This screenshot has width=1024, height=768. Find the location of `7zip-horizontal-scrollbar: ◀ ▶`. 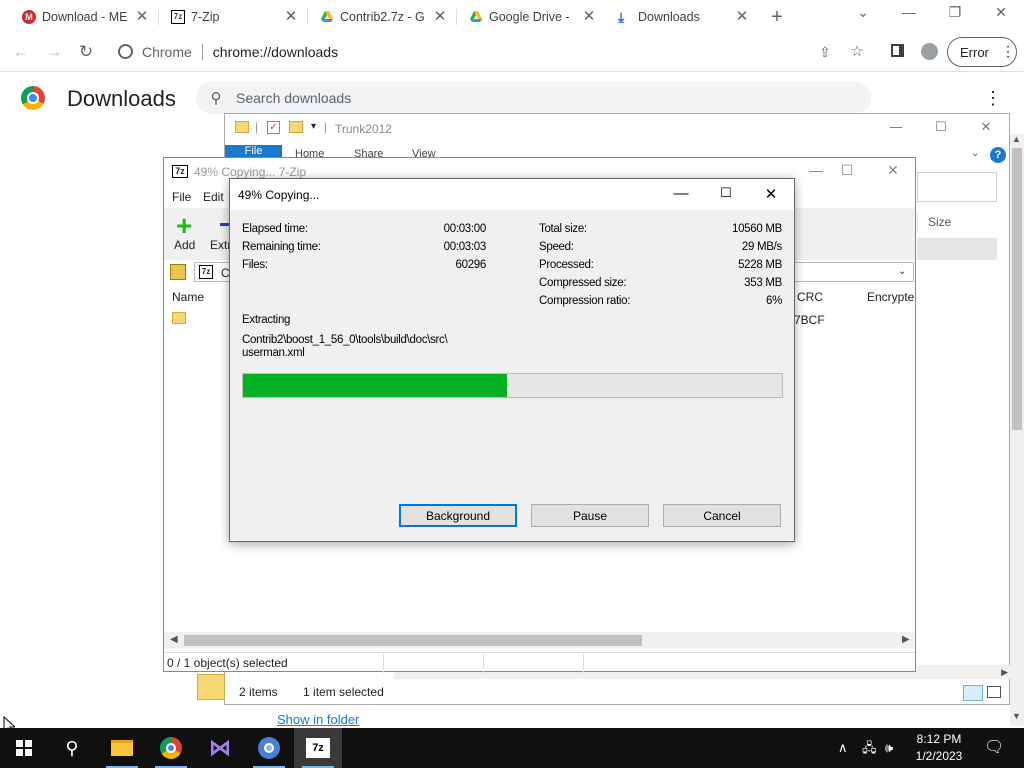

7zip-horizontal-scrollbar: ◀ ▶ is located at coordinates (539, 640).